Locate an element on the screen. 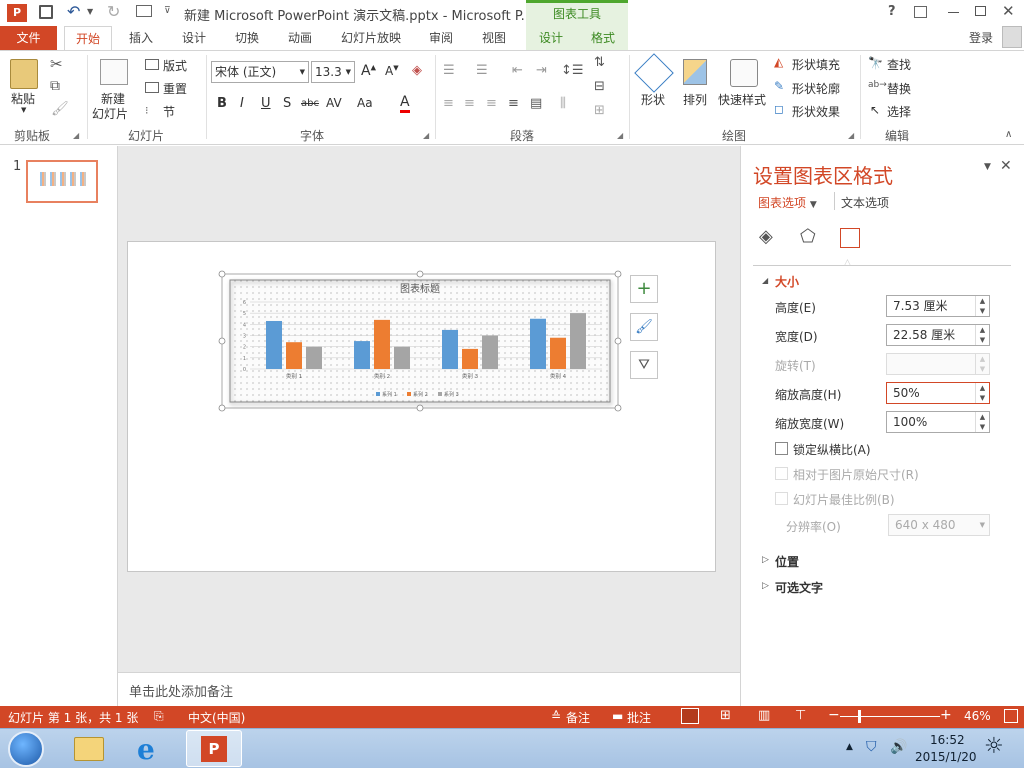 This screenshot has width=1024, height=768. reset-button: 重置 is located at coordinates (175, 88).